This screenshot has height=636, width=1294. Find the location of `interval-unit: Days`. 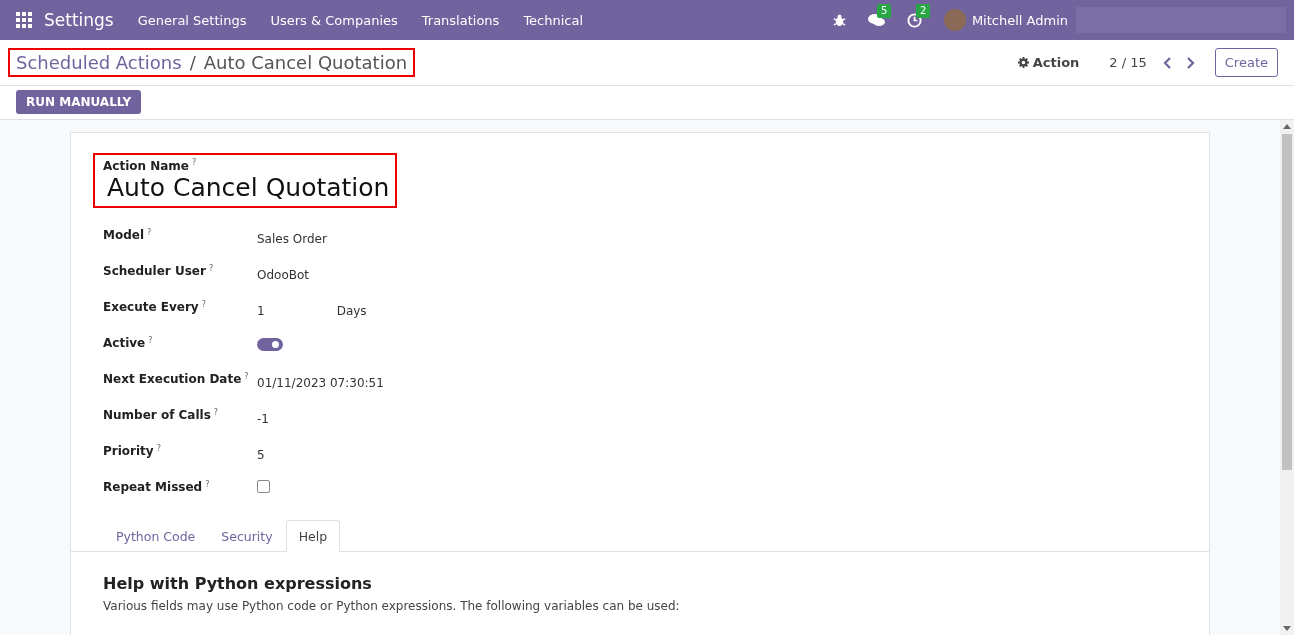

interval-unit: Days is located at coordinates (351, 317).